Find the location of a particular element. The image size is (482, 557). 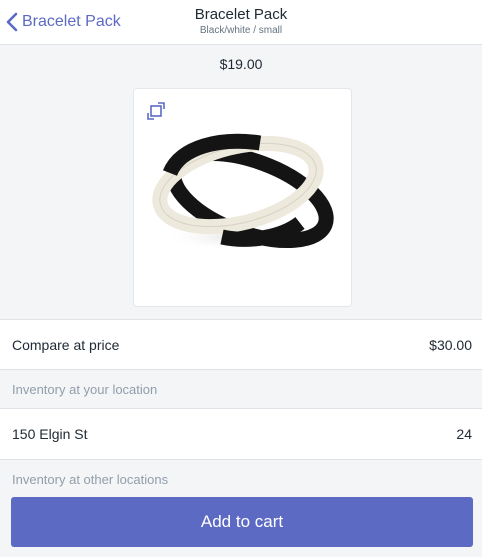

product-price: $19.00 is located at coordinates (241, 64).